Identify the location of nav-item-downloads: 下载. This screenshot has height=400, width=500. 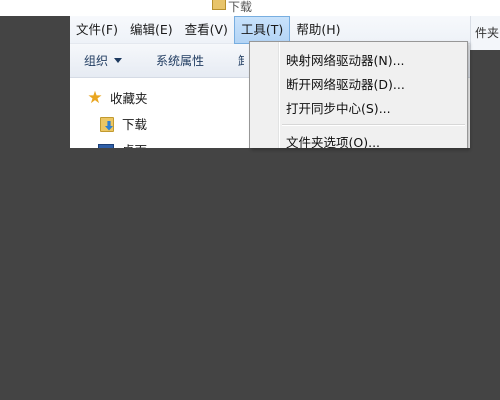
(123, 123).